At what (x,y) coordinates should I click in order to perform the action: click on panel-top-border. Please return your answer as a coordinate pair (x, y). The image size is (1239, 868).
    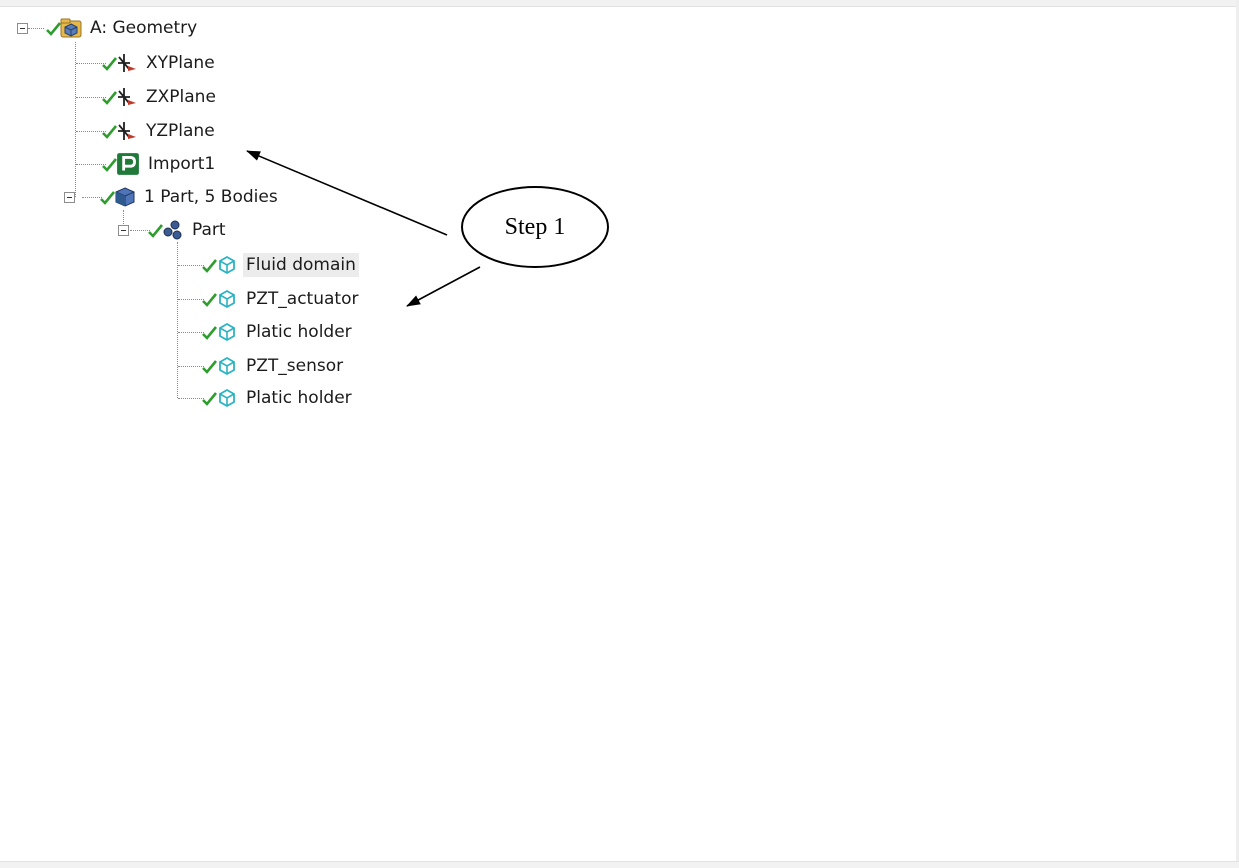
    Looking at the image, I should click on (619, 3).